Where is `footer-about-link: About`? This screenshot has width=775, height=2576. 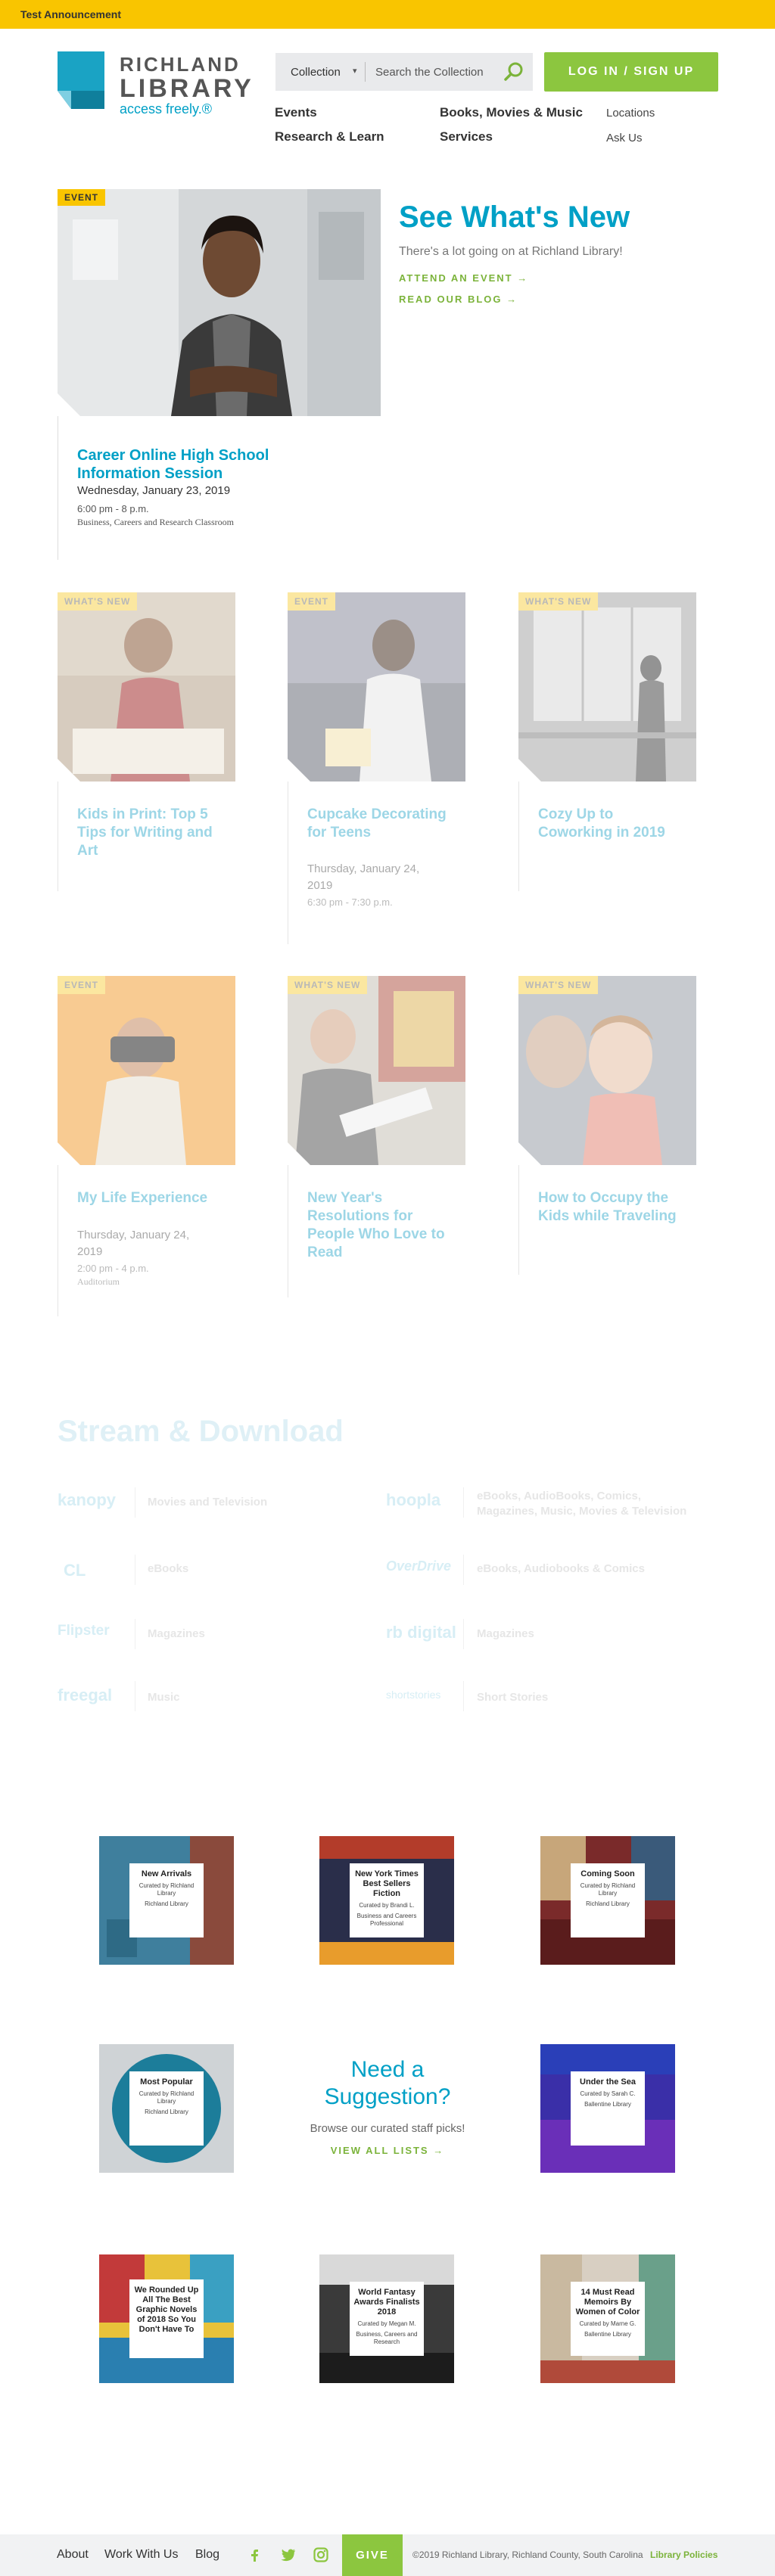
footer-about-link: About is located at coordinates (73, 2555).